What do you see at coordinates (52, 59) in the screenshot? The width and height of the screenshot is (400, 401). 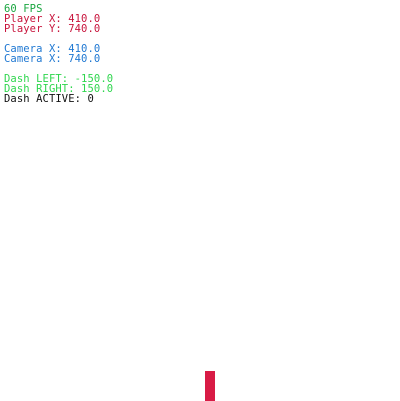 I see `camera-y-readout: Camera X: 740.0` at bounding box center [52, 59].